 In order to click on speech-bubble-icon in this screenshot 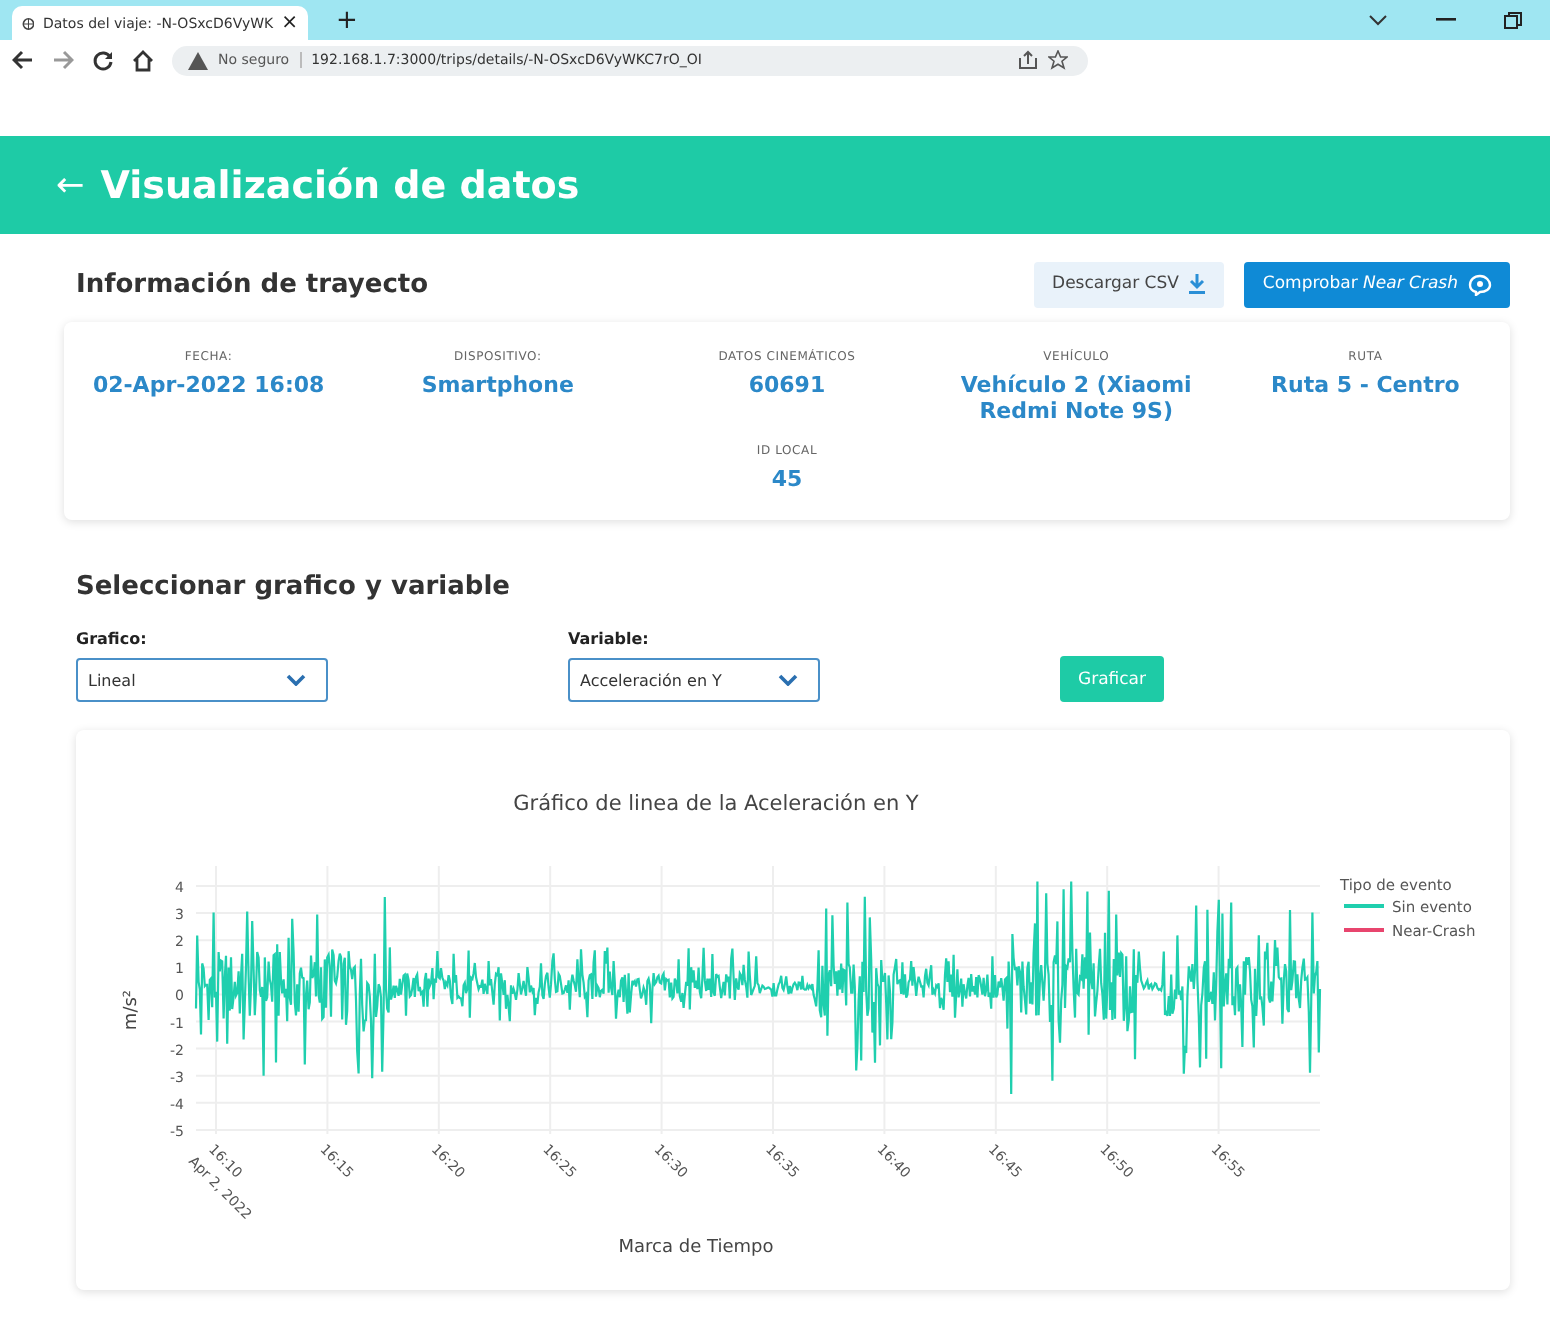, I will do `click(1480, 284)`.